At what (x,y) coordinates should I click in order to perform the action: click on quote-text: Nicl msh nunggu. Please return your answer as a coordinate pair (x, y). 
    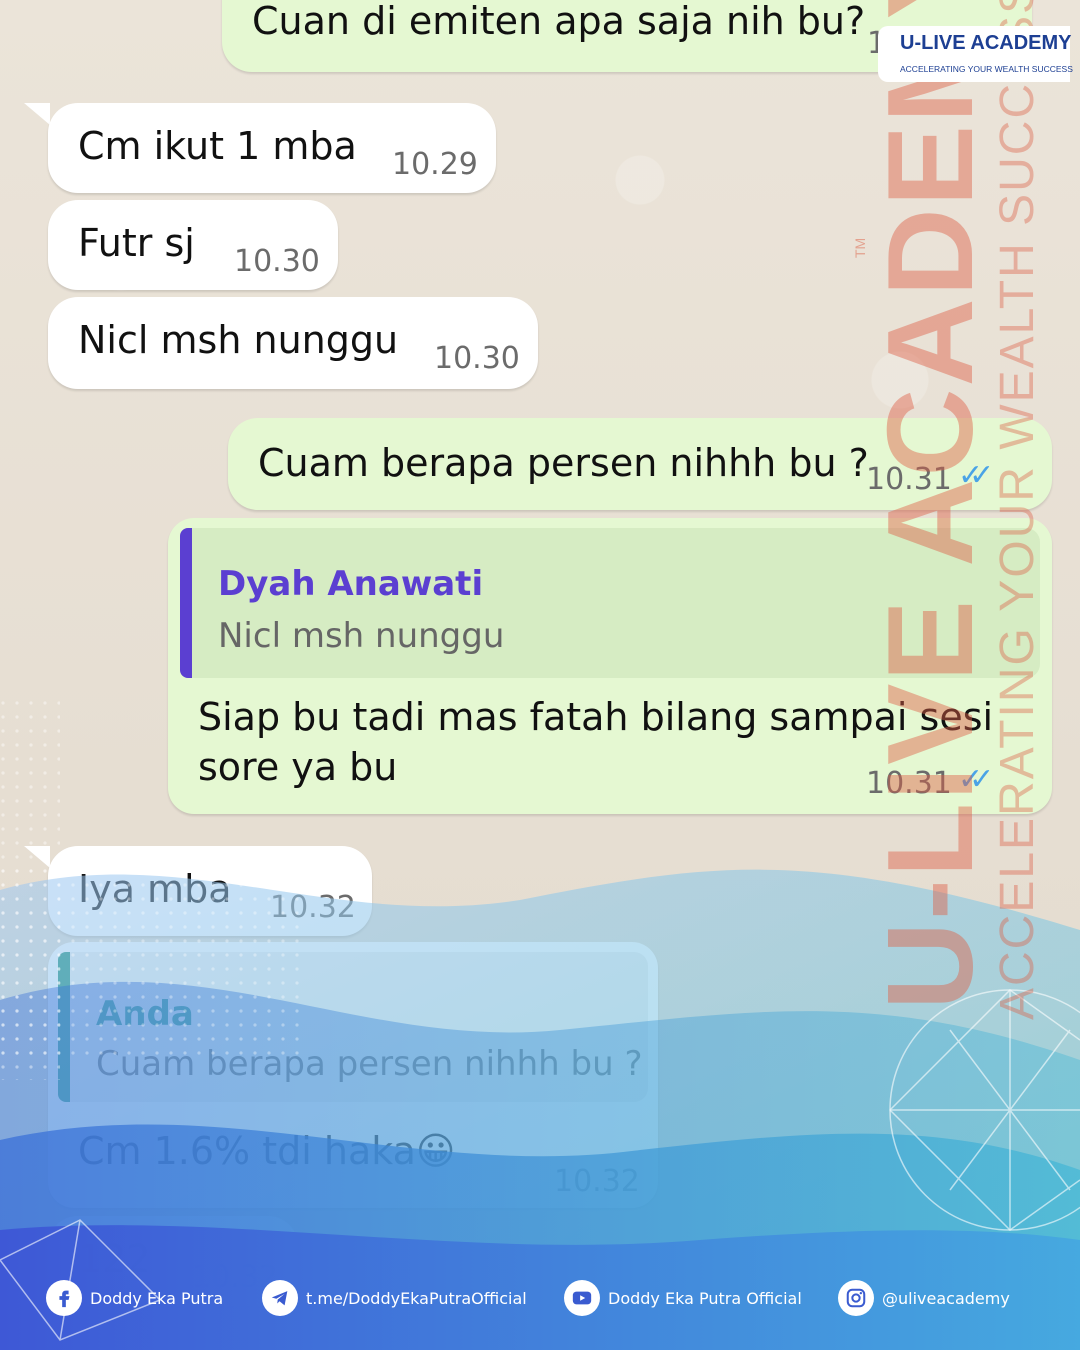
    Looking at the image, I should click on (361, 636).